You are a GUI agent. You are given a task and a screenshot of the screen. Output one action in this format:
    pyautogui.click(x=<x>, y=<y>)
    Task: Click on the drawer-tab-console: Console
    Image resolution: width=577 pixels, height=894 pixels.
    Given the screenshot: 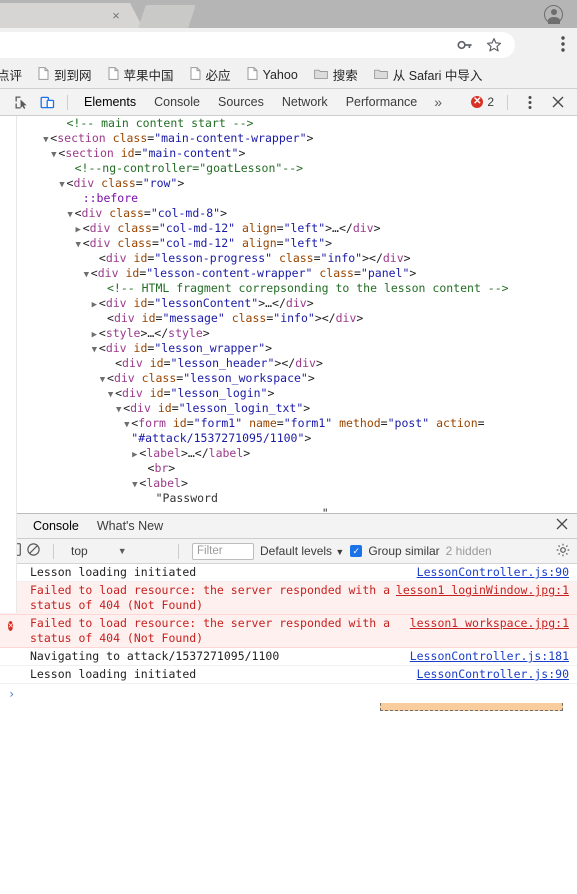 What is the action you would take?
    pyautogui.click(x=56, y=526)
    